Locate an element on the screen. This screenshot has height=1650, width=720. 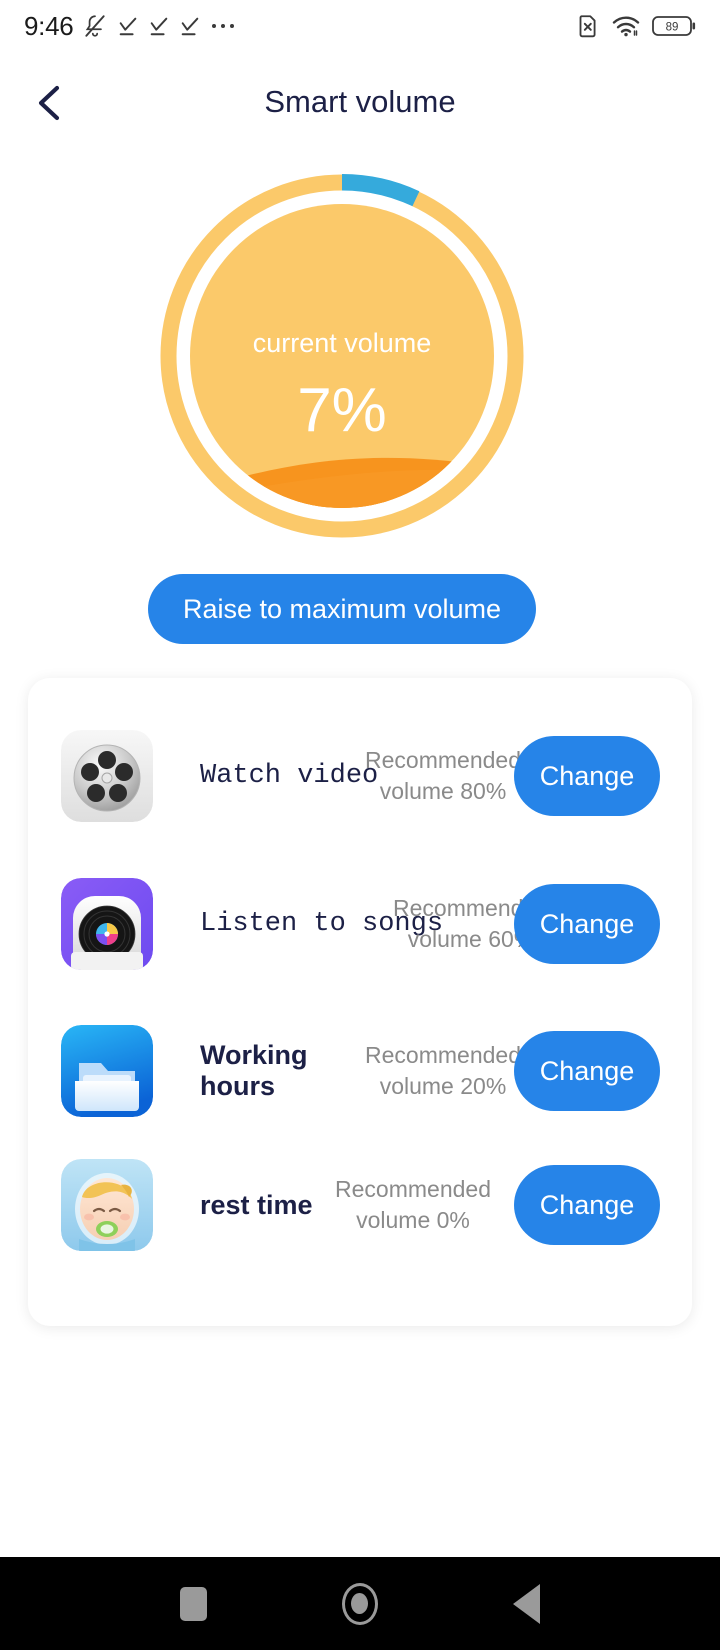
status-bar-left: 9:46 is located at coordinates (130, 26).